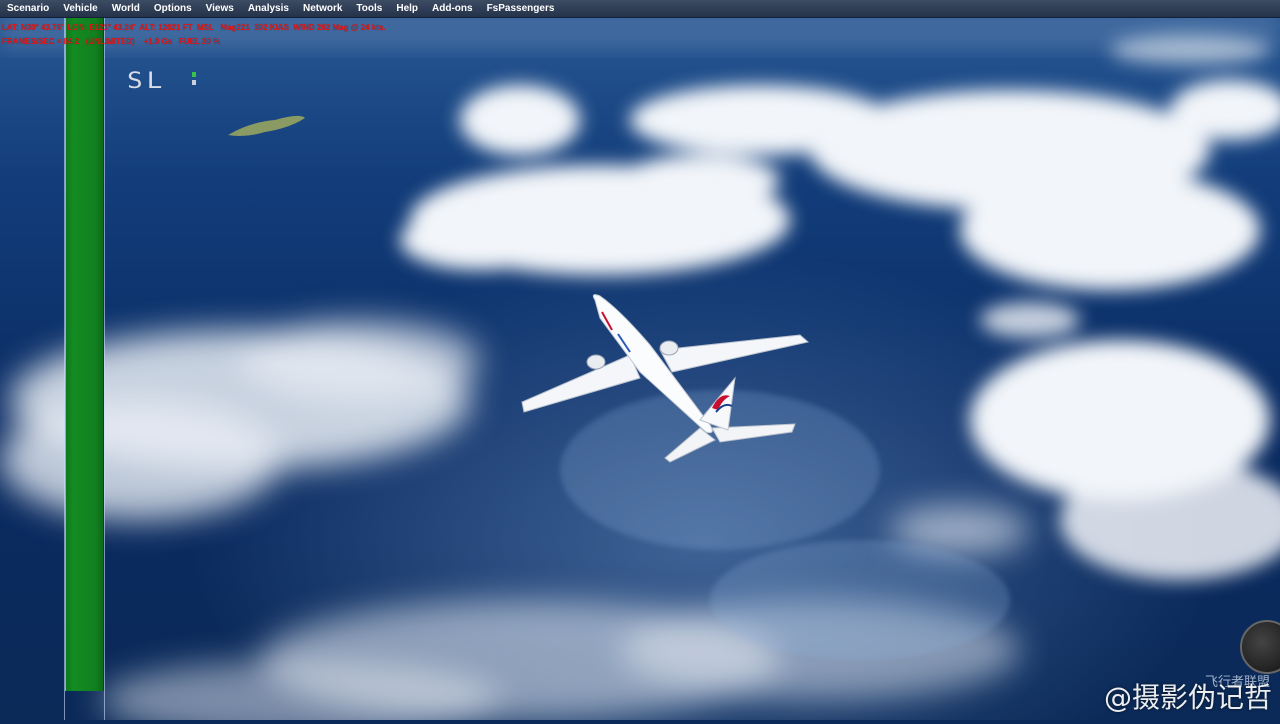 Image resolution: width=1280 pixels, height=724 pixels. Describe the element at coordinates (452, 8) in the screenshot. I see `menu-addons: Add-ons` at that location.